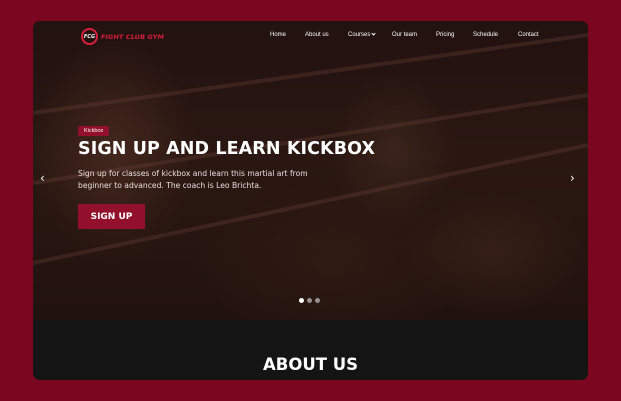 This screenshot has width=621, height=401. What do you see at coordinates (404, 35) in the screenshot?
I see `nav-item-our-team: Our team` at bounding box center [404, 35].